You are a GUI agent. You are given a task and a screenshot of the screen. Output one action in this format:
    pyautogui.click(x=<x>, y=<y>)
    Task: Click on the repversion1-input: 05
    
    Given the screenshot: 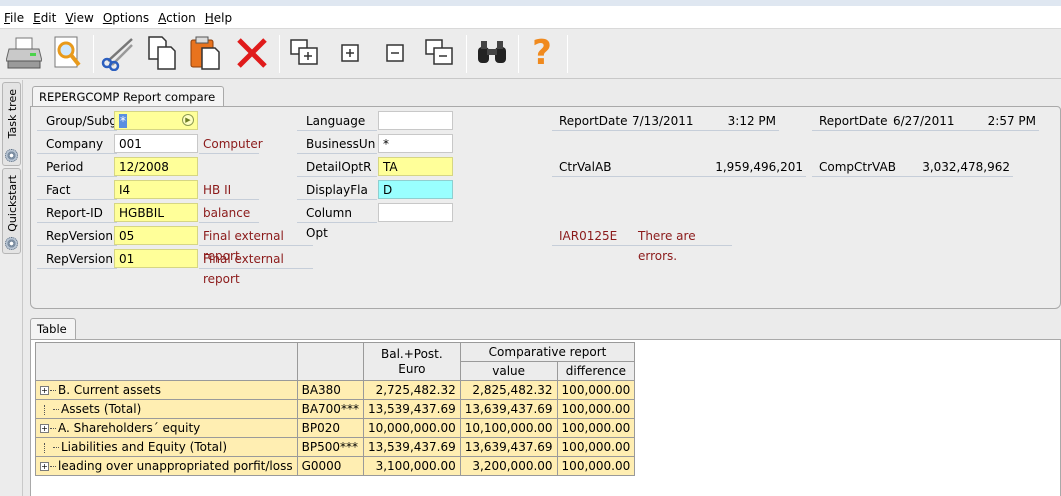 What is the action you would take?
    pyautogui.click(x=156, y=235)
    